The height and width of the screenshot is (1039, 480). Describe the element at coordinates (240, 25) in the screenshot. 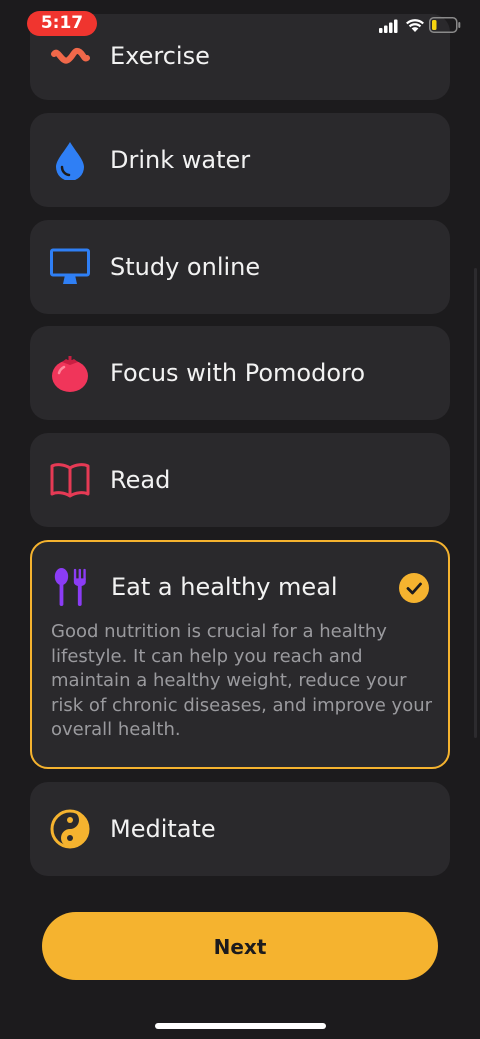

I see `status-bar: 5:17` at that location.